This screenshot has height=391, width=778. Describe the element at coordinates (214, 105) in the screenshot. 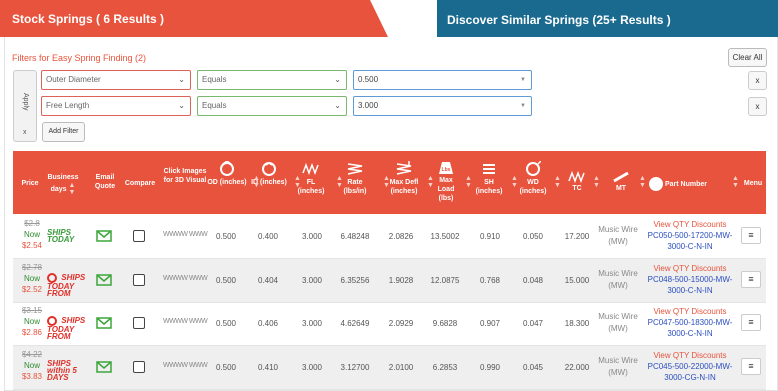

I see `filter-operator-value-2: Equals` at that location.